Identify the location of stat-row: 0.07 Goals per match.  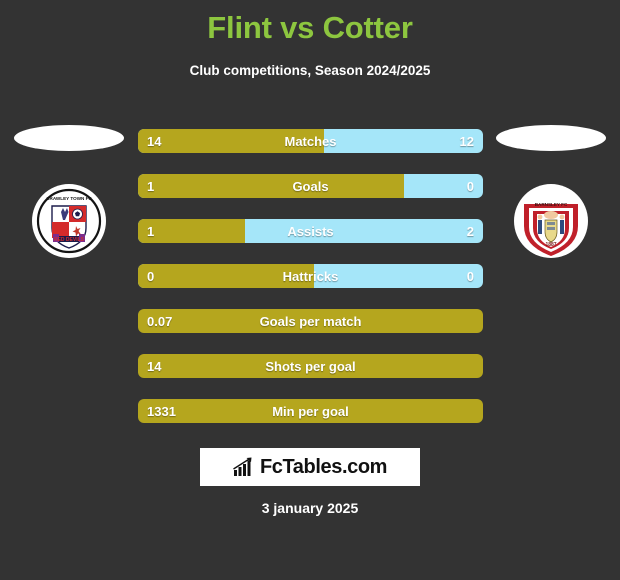
(310, 321).